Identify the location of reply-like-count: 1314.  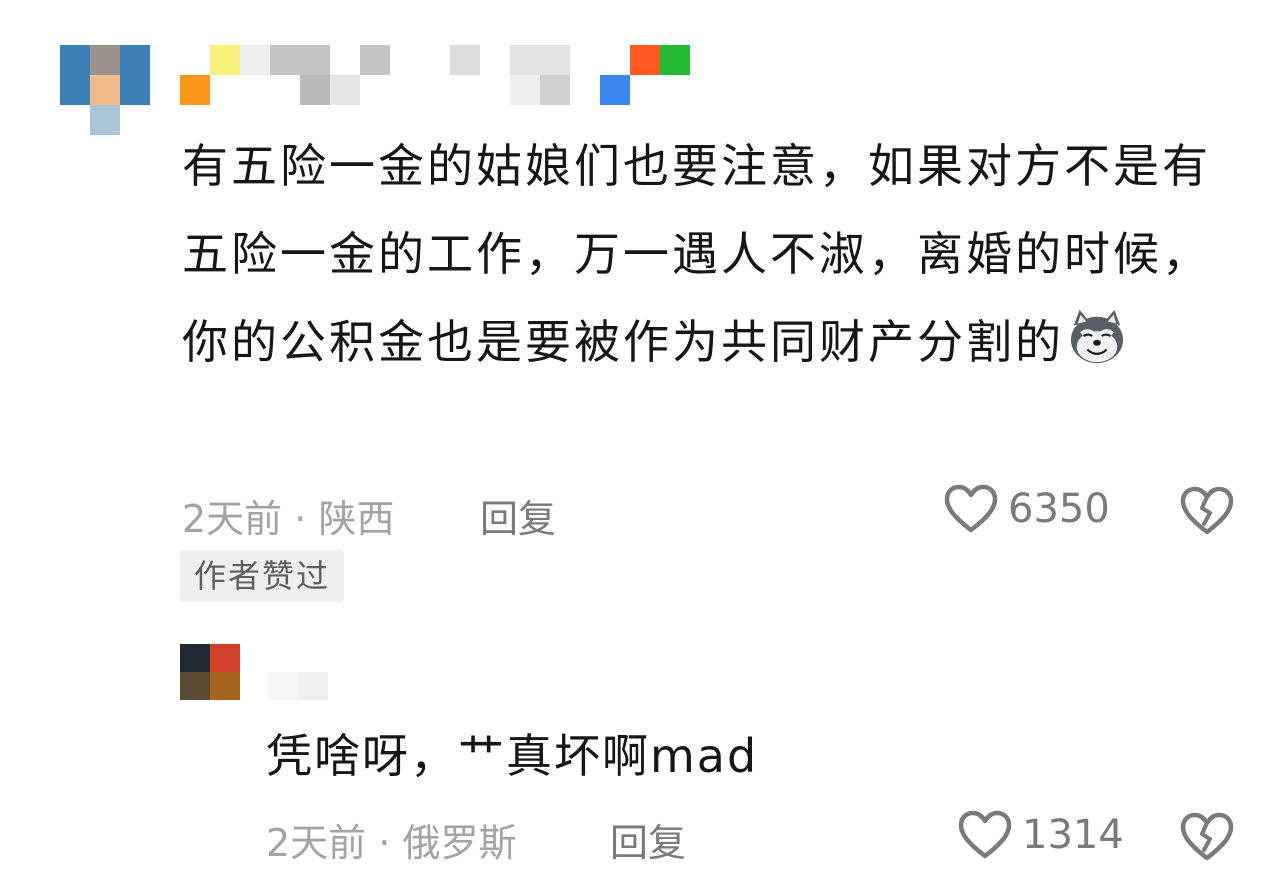
(1073, 835).